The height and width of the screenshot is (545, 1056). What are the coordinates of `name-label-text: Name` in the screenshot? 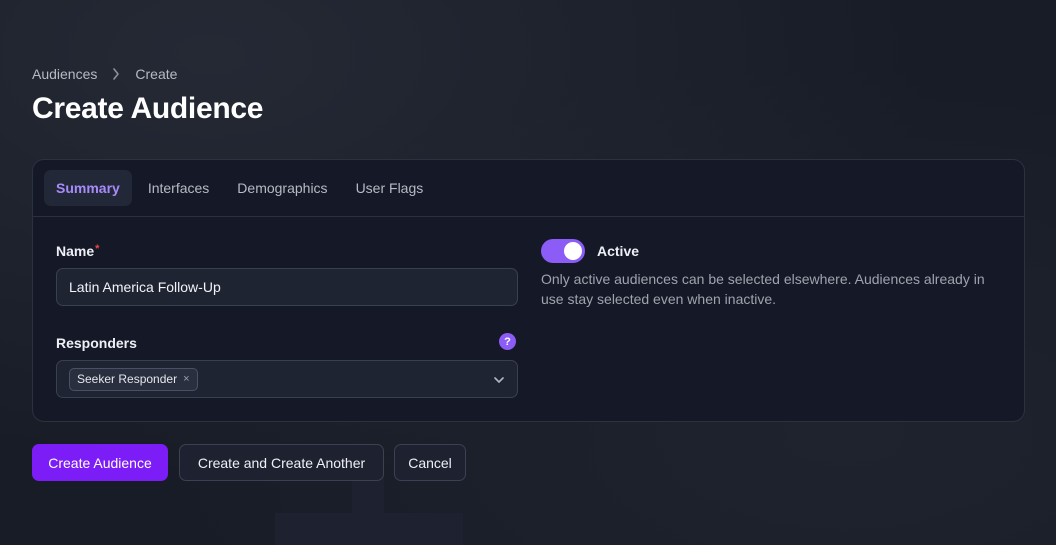 It's located at (75, 251).